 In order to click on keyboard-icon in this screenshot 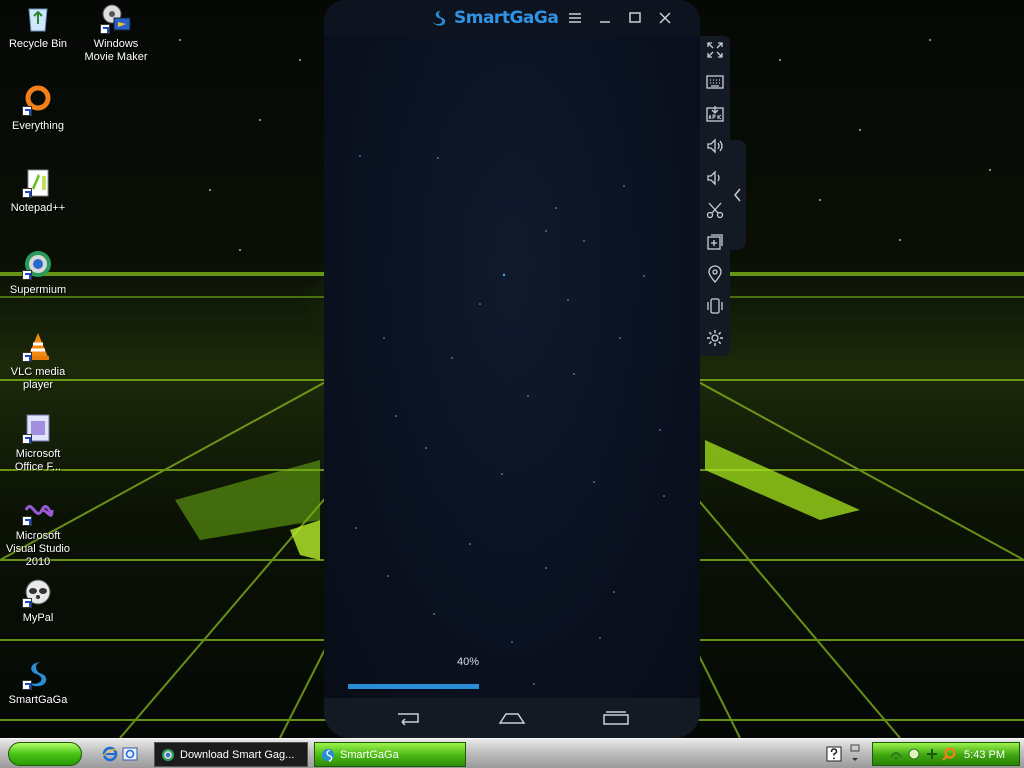, I will do `click(715, 82)`.